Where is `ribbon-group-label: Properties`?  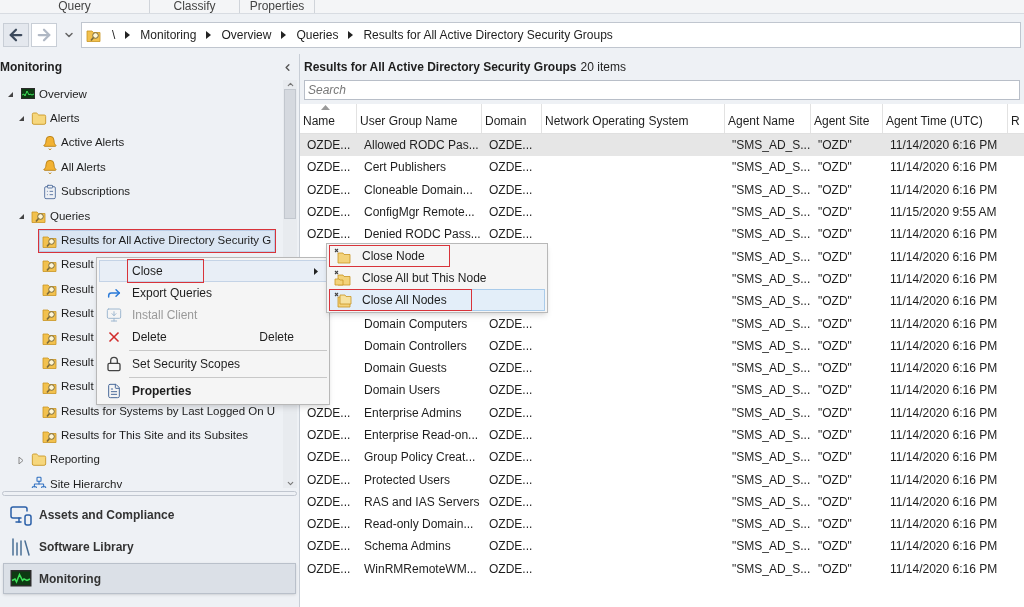
ribbon-group-label: Properties is located at coordinates (277, 6).